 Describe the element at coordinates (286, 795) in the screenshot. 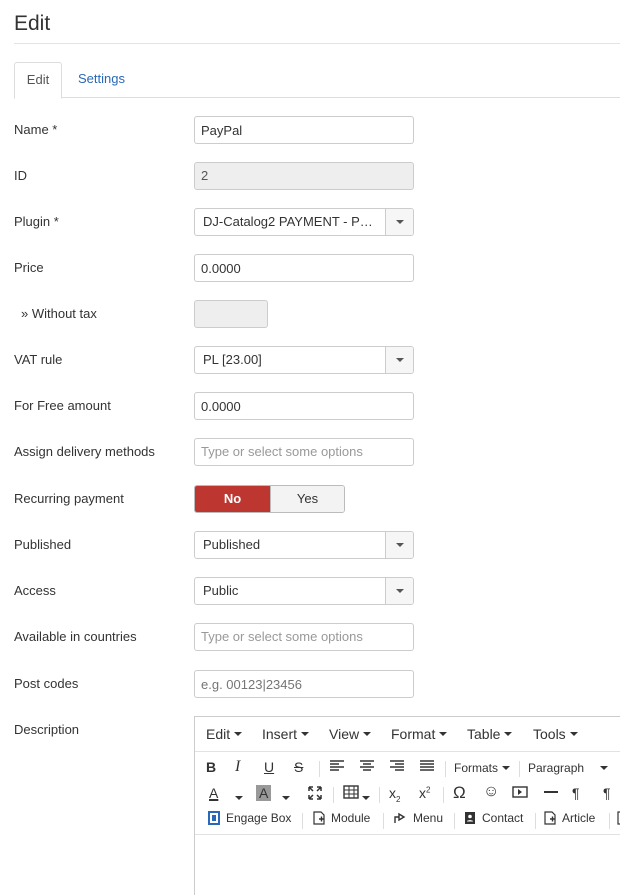

I see `background-color-dropdown` at that location.